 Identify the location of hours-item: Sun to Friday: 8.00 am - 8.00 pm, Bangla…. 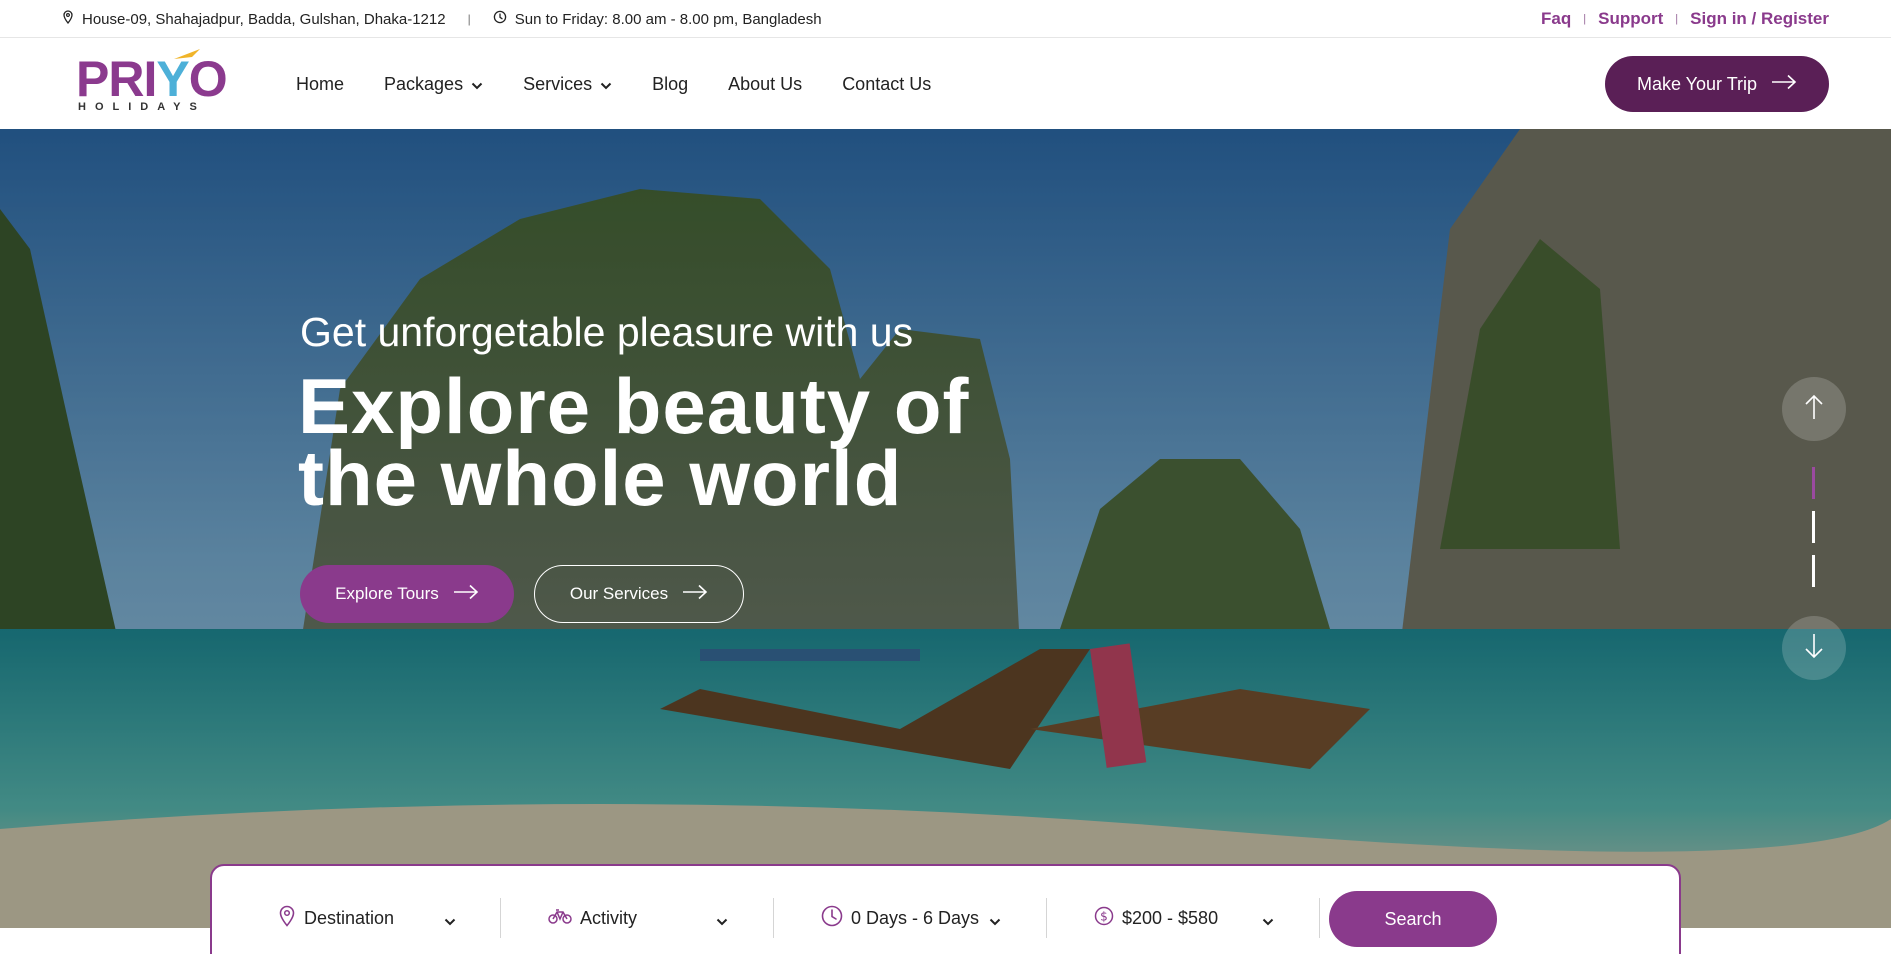
(657, 19).